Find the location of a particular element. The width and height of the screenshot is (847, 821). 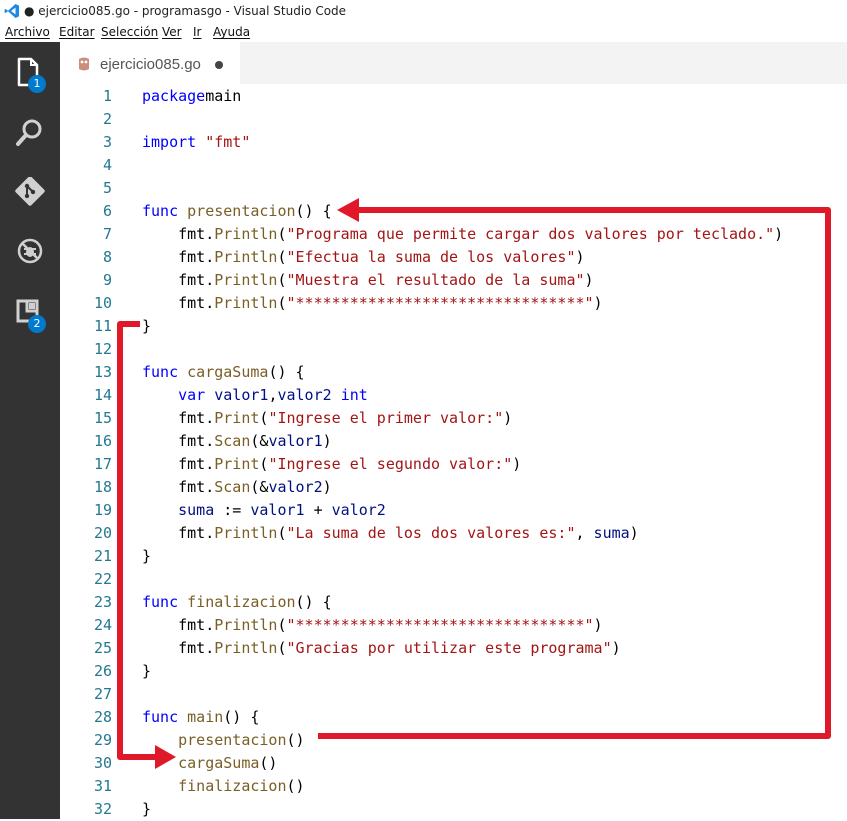

code-line: 27 is located at coordinates (453, 694).